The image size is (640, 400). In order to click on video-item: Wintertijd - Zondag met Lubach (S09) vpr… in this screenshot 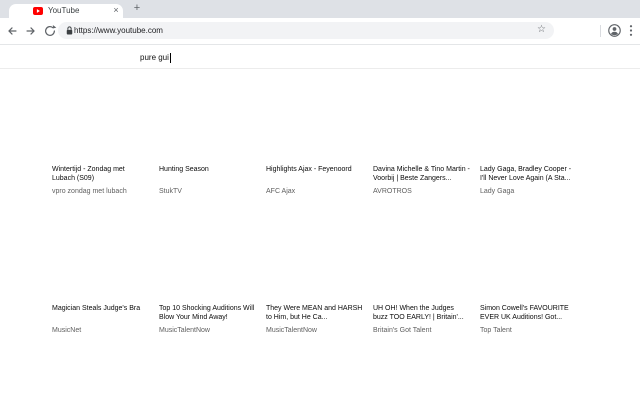, I will do `click(100, 180)`.